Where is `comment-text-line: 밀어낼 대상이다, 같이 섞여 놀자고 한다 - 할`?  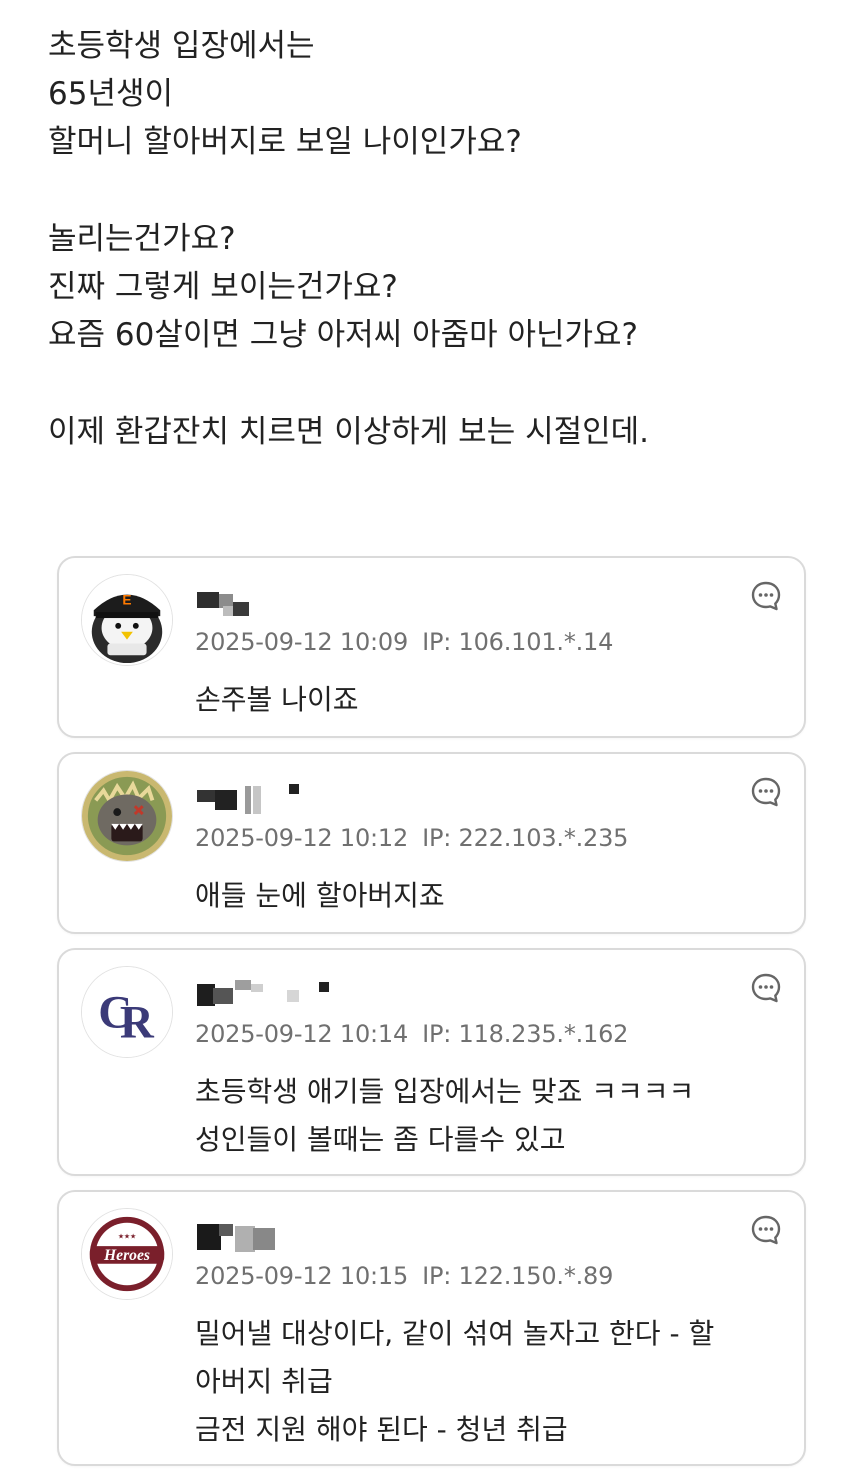
comment-text-line: 밀어낼 대상이다, 같이 섞여 놀자고 한다 - 할 is located at coordinates (455, 1333).